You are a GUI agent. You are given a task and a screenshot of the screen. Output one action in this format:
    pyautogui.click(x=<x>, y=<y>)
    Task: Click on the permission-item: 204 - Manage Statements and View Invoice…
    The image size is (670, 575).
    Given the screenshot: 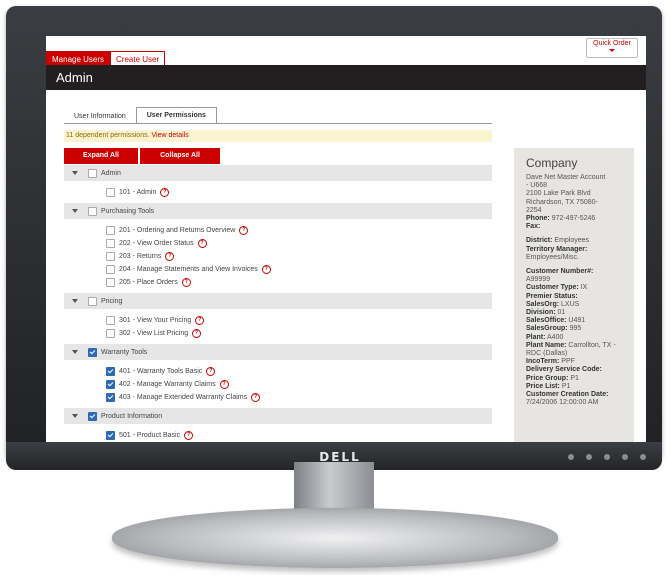 What is the action you would take?
    pyautogui.click(x=278, y=269)
    